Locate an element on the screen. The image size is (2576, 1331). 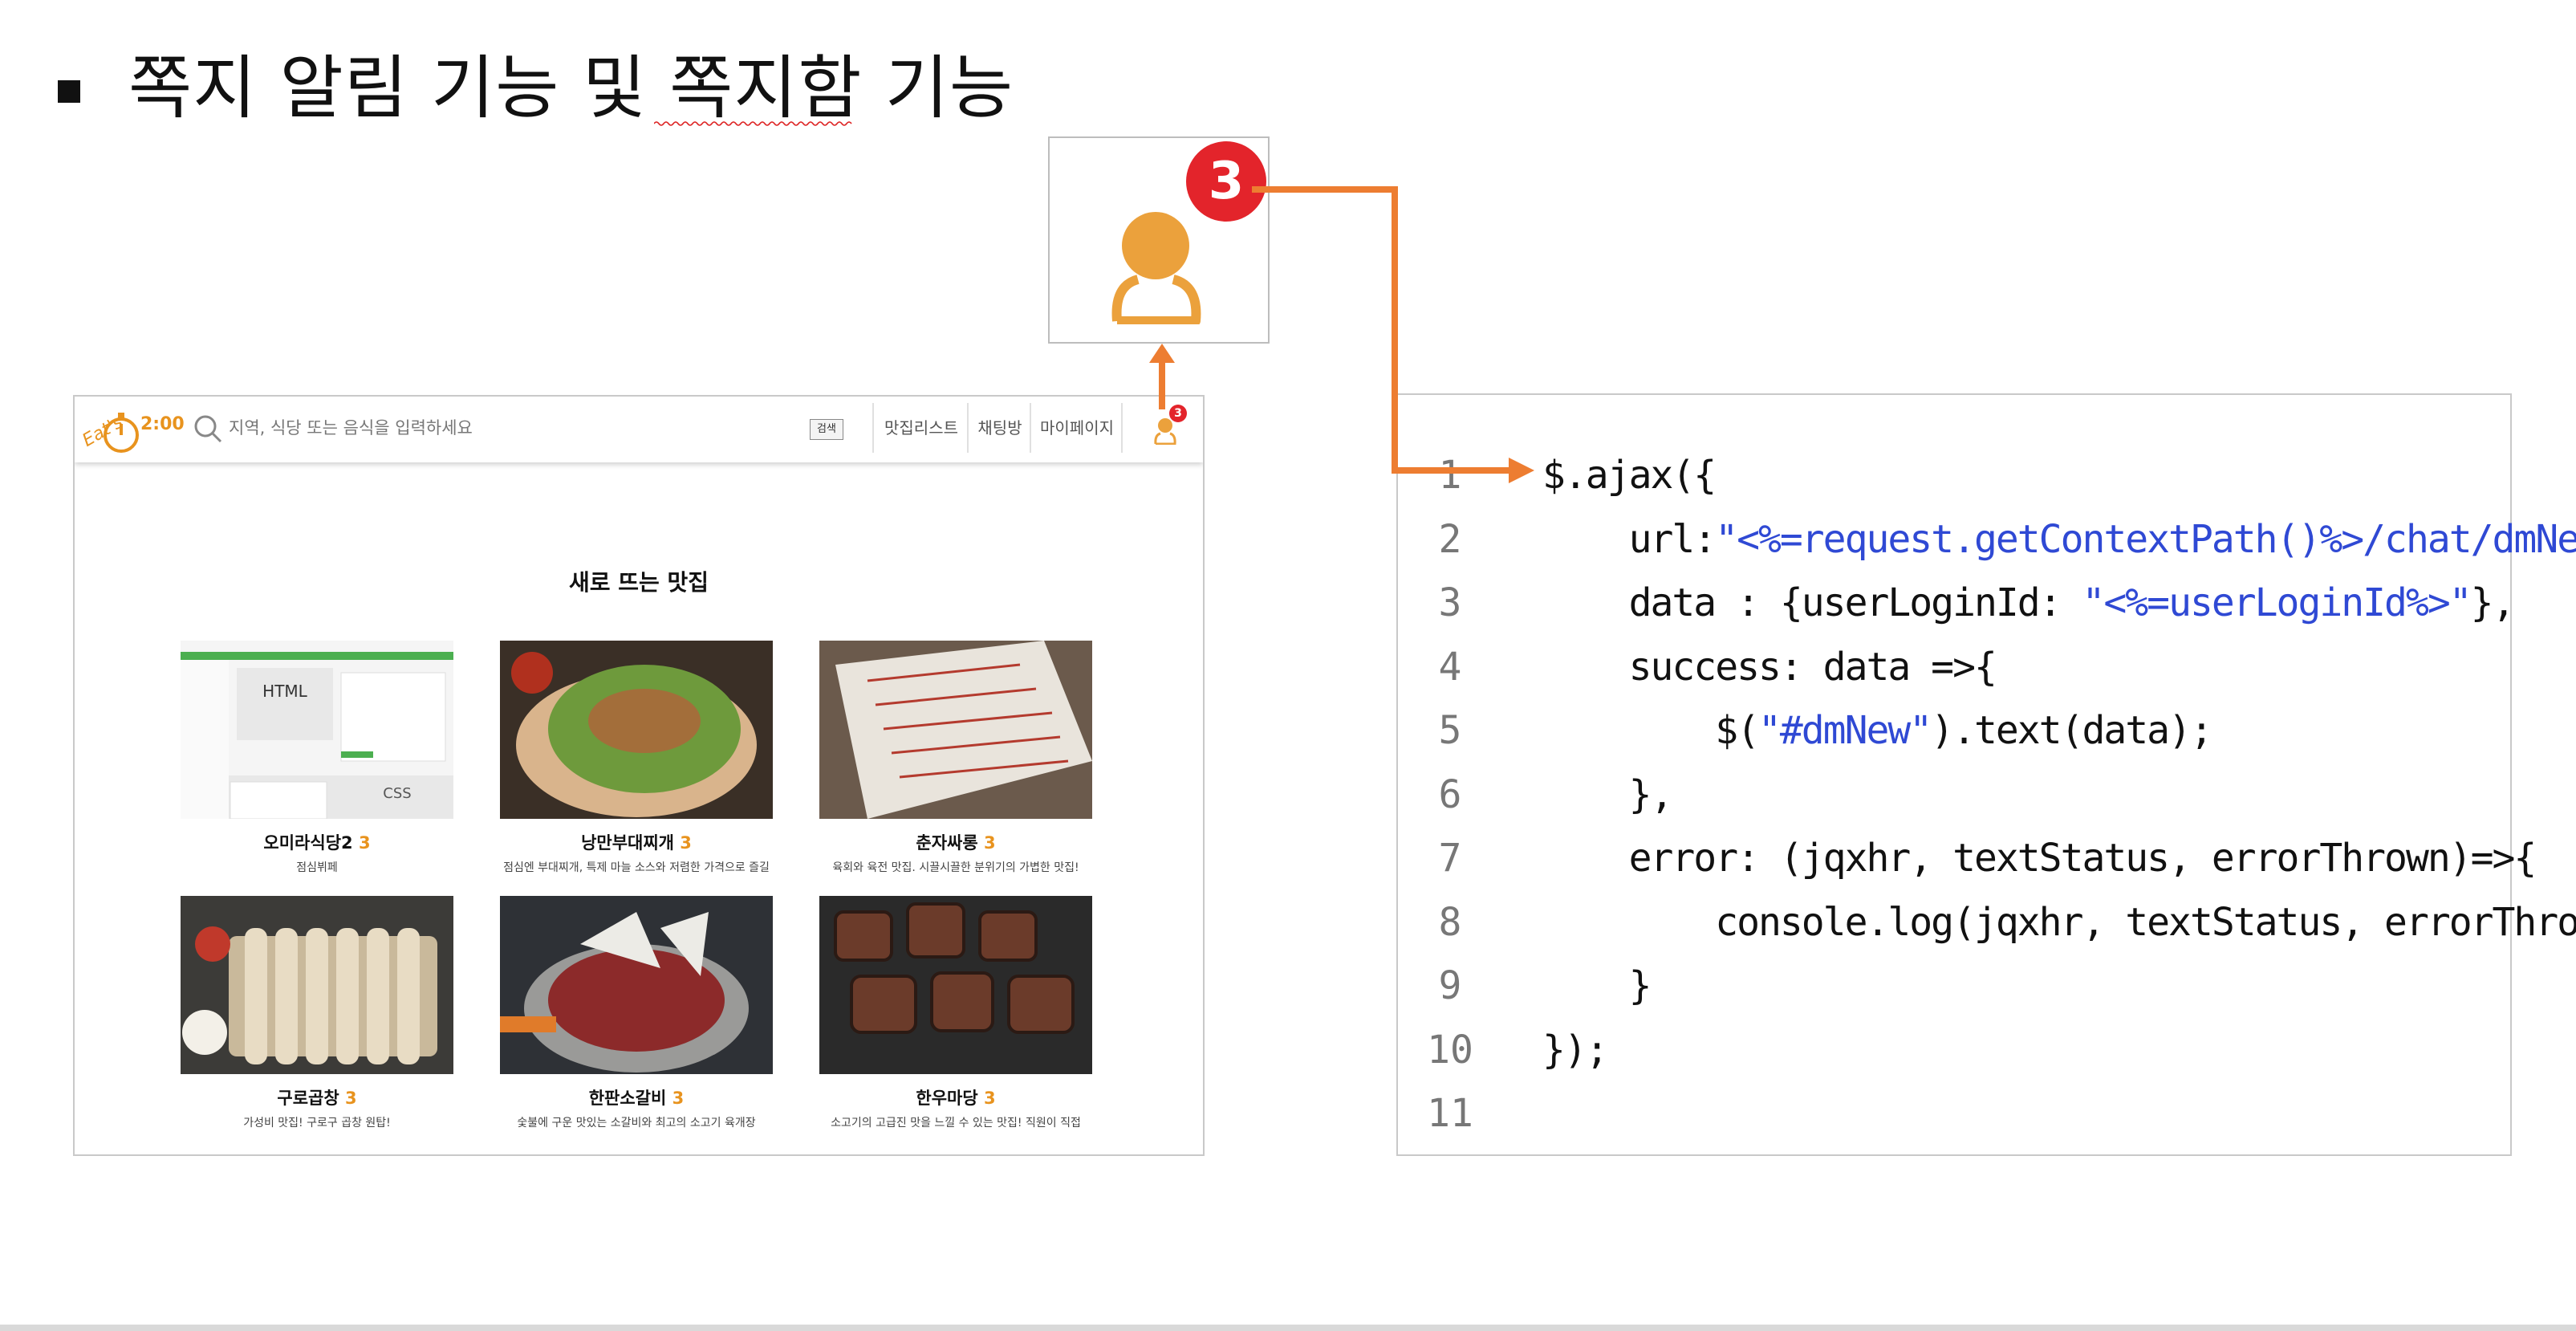
line-number: 4 is located at coordinates (1450, 667).